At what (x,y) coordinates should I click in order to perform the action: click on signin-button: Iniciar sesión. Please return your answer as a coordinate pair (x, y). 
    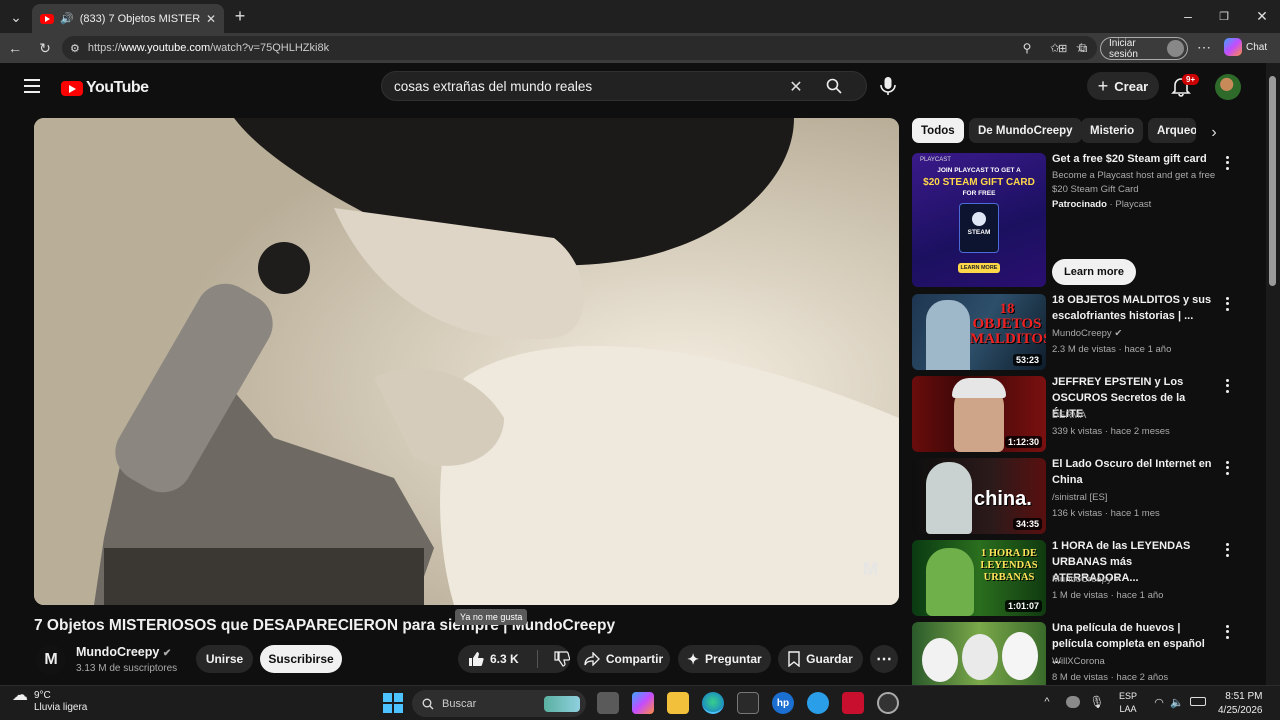
    Looking at the image, I should click on (1144, 48).